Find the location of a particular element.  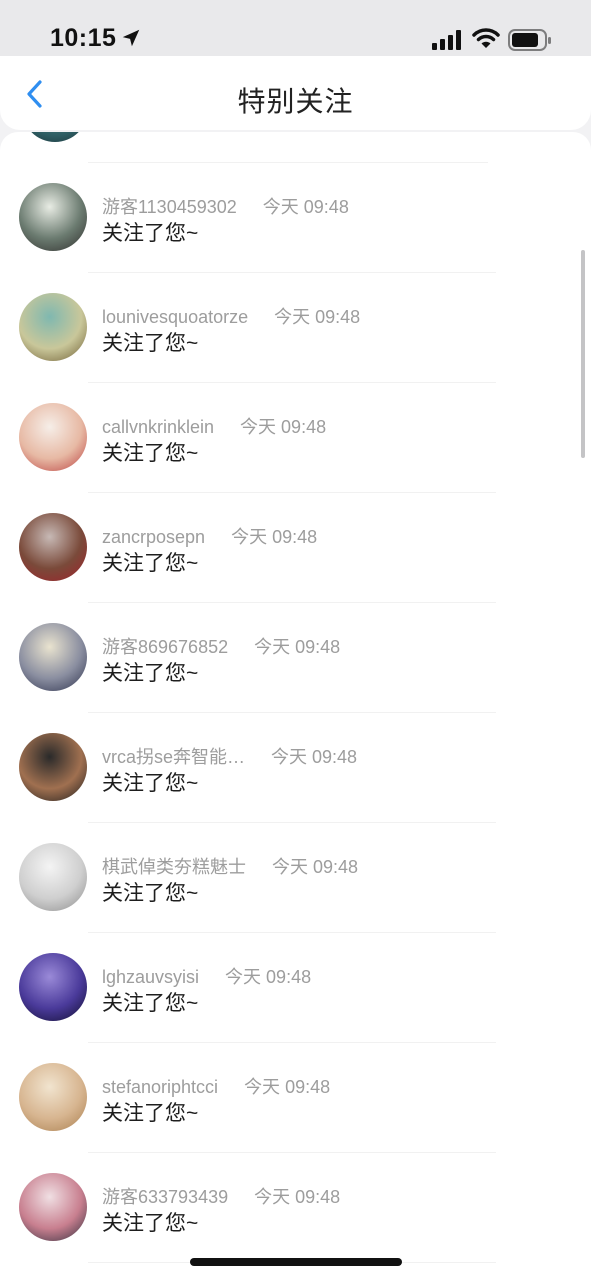

item-meta: callvnkrinklein 今天 09:48 is located at coordinates (214, 426).